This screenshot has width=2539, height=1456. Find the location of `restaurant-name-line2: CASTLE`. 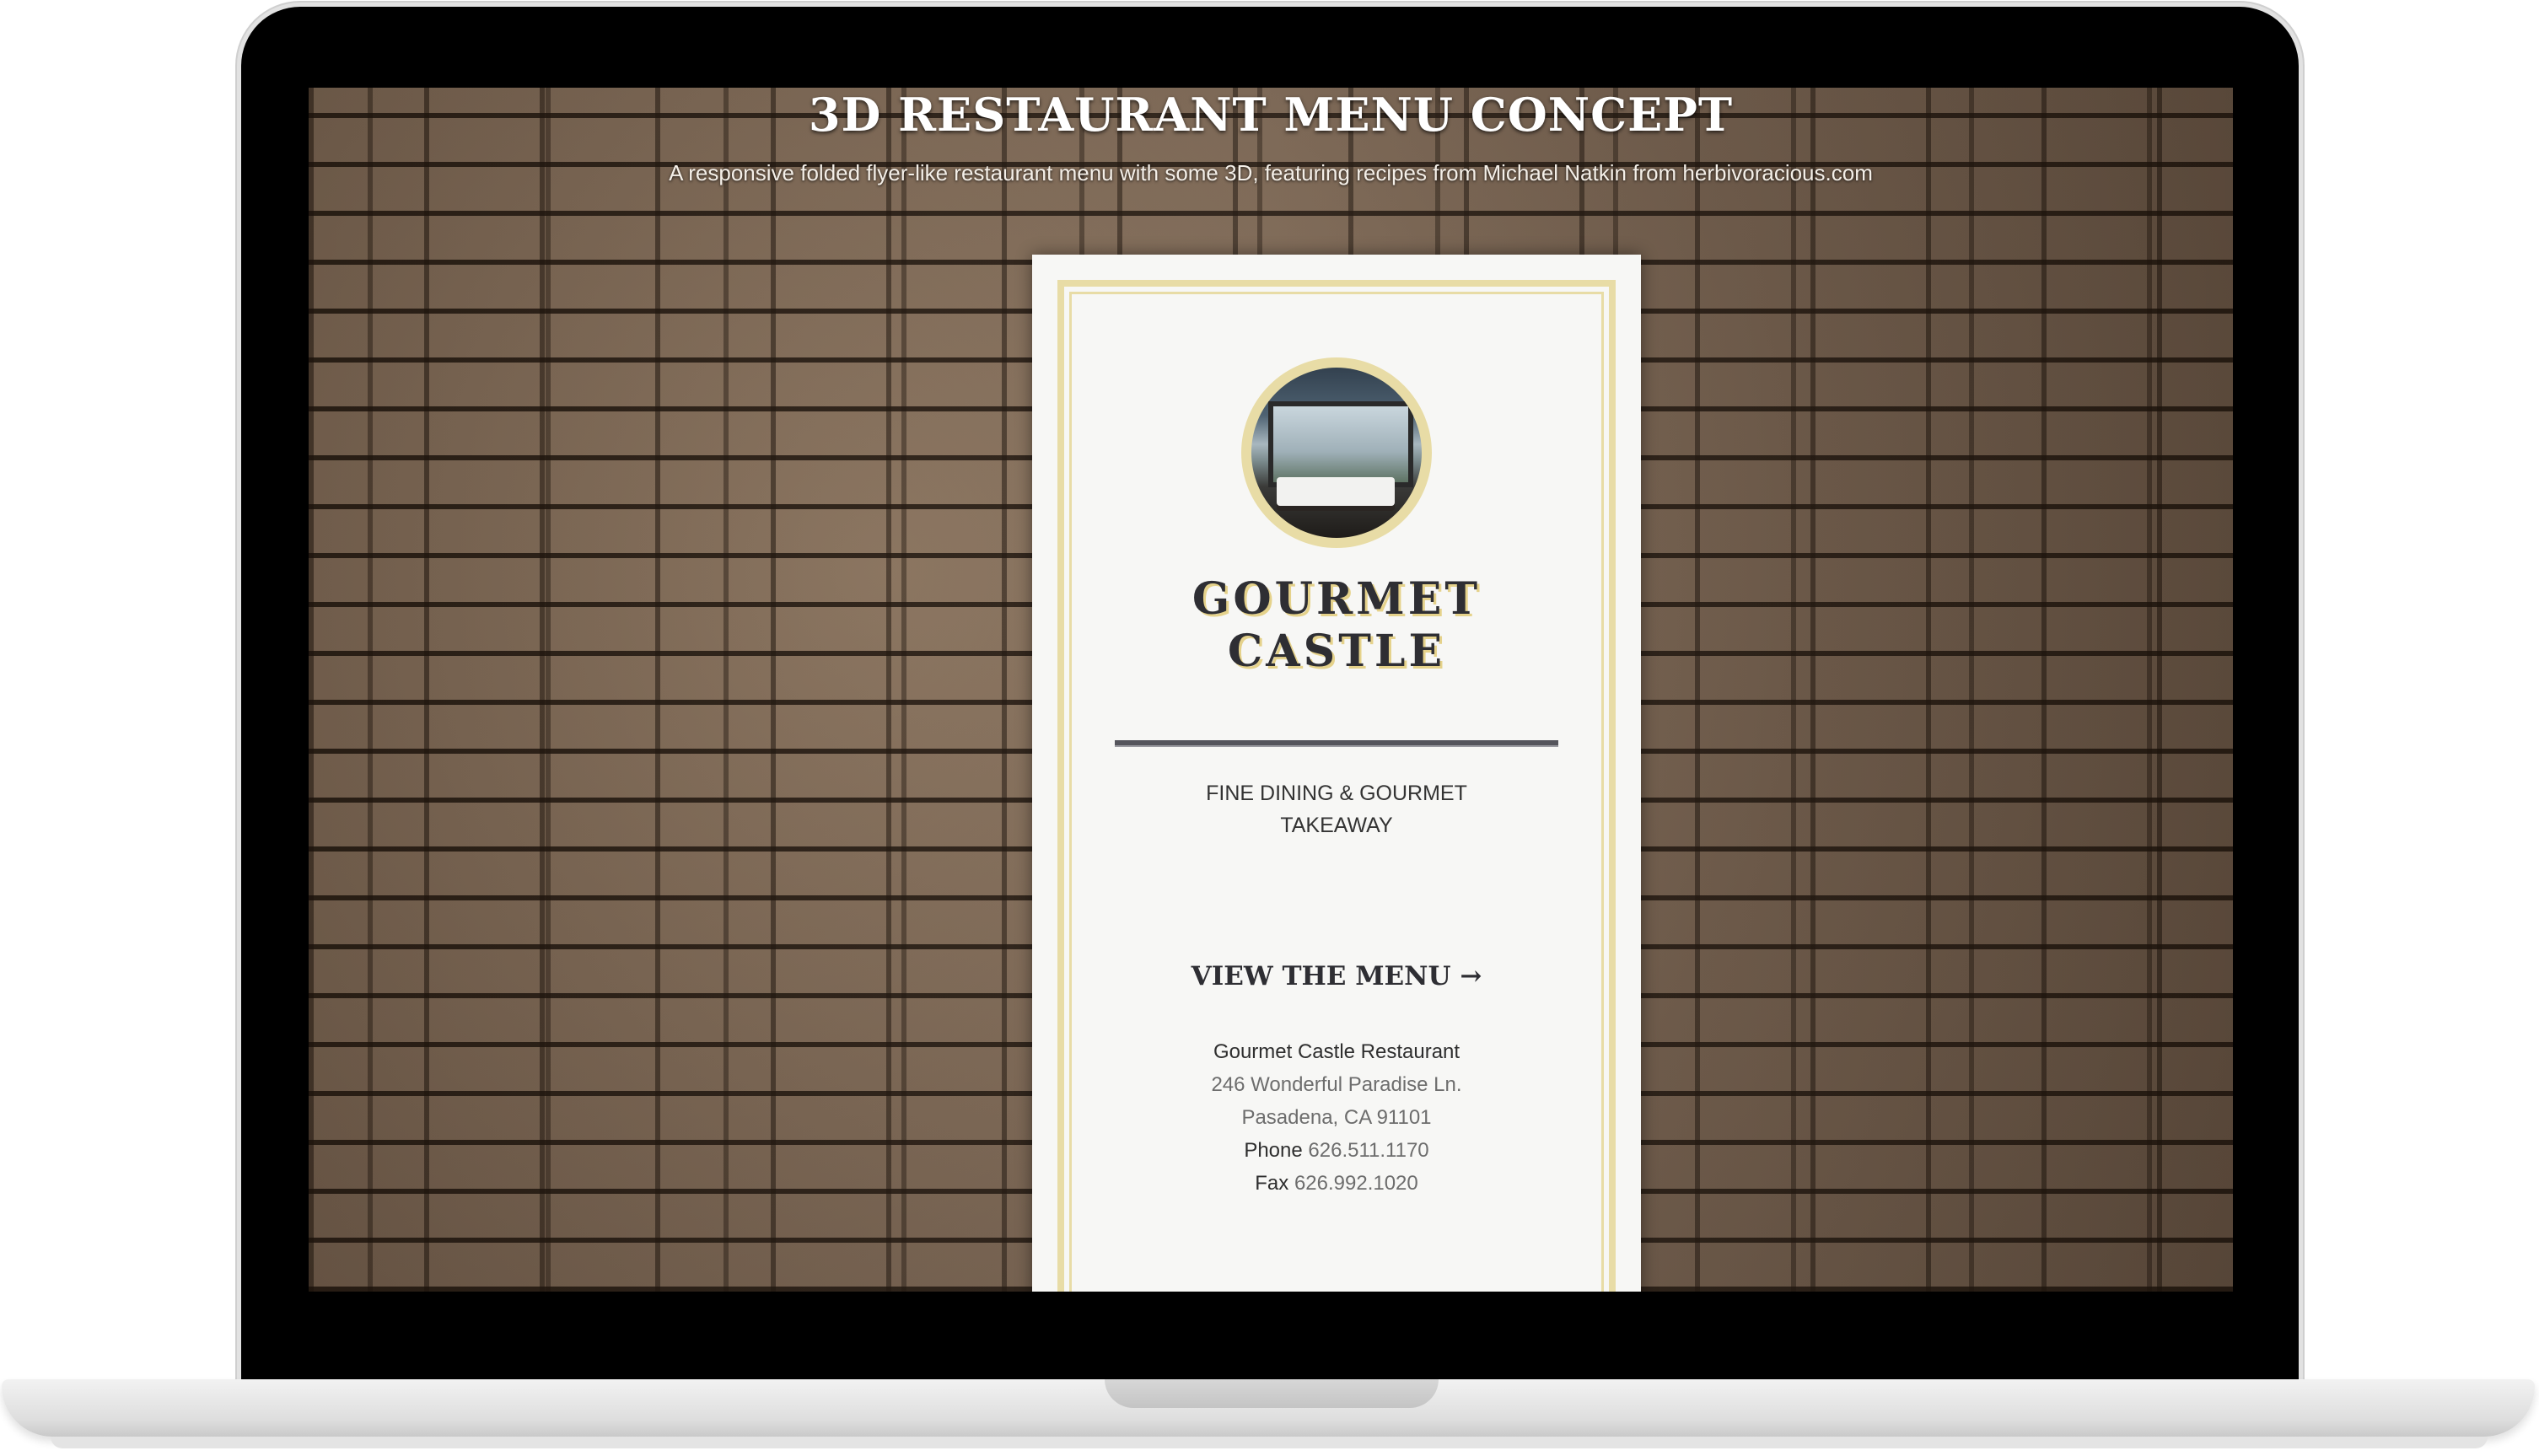

restaurant-name-line2: CASTLE is located at coordinates (1336, 651).